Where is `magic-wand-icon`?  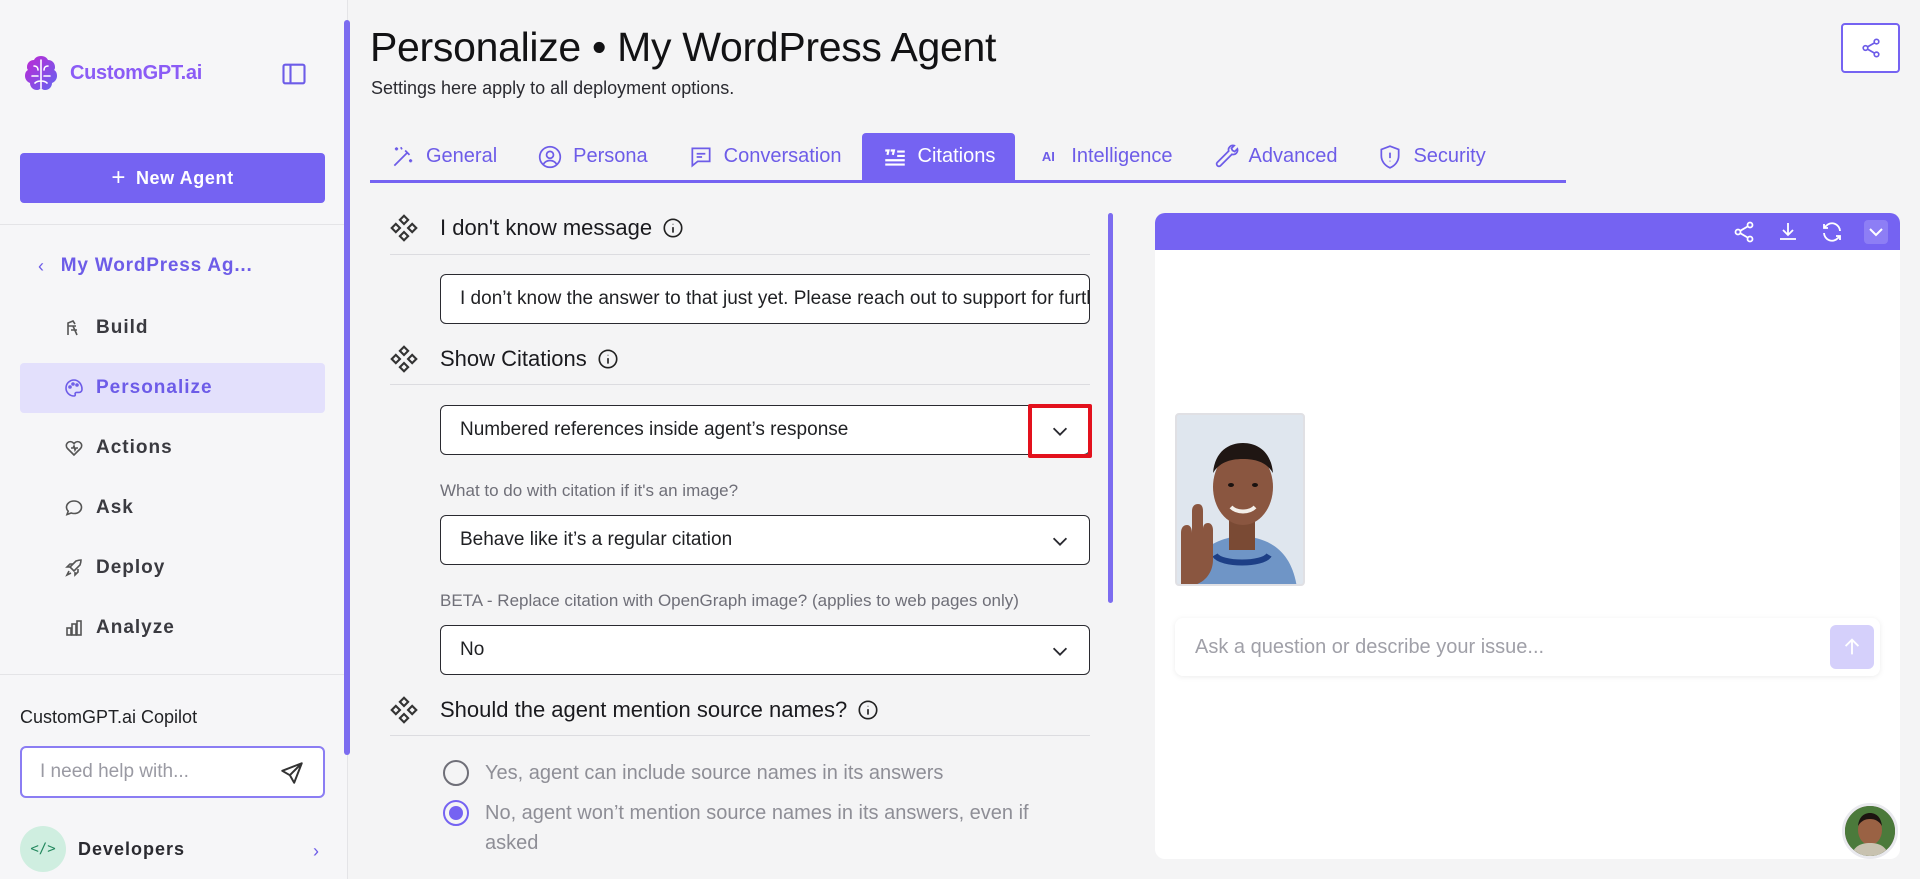
magic-wand-icon is located at coordinates (403, 156).